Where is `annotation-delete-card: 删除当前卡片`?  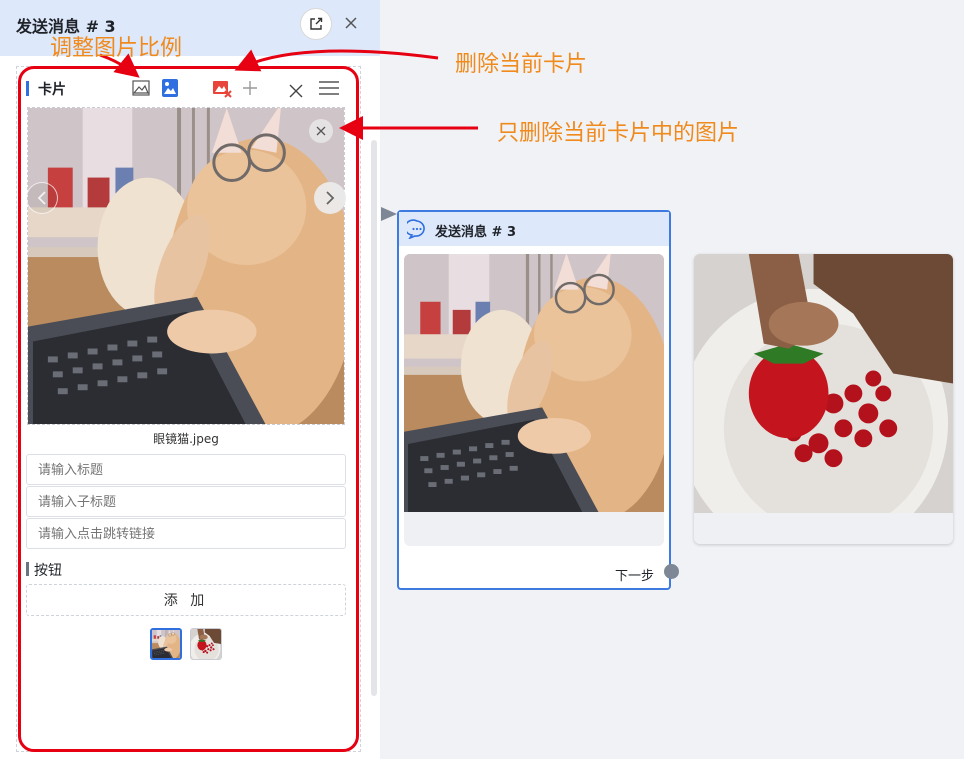
annotation-delete-card: 删除当前卡片 is located at coordinates (521, 64).